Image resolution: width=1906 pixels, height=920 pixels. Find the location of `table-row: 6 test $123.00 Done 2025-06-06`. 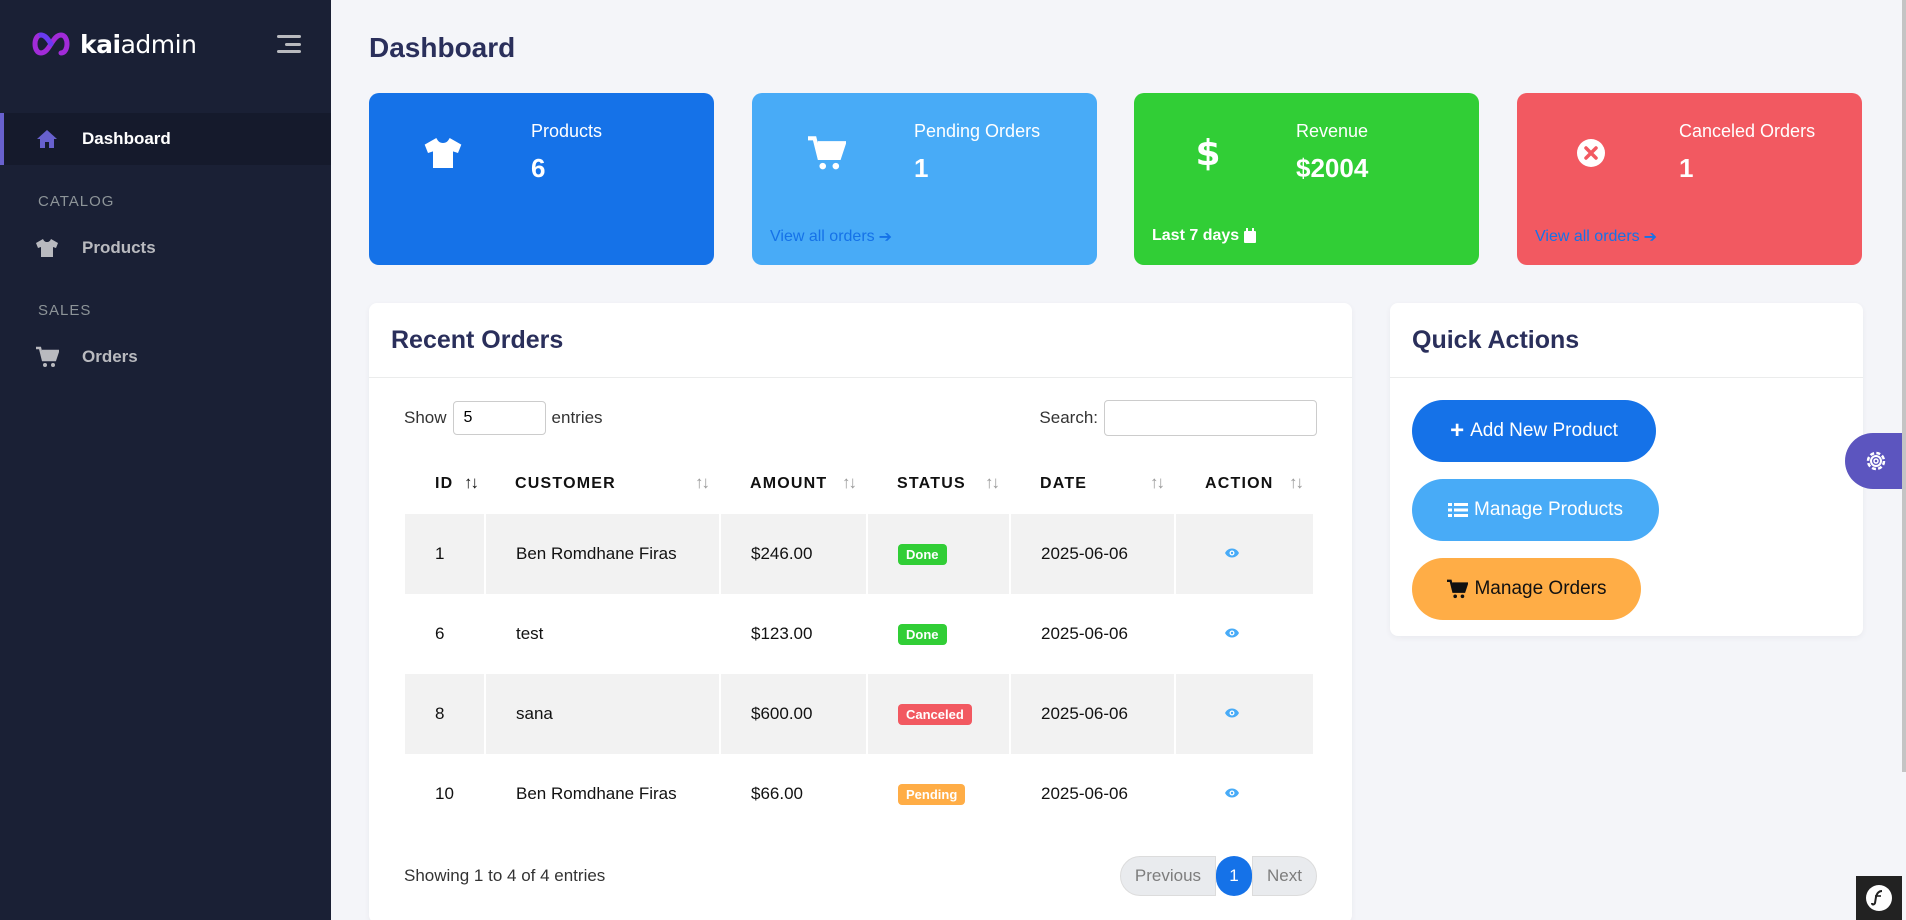

table-row: 6 test $123.00 Done 2025-06-06 is located at coordinates (860, 634).